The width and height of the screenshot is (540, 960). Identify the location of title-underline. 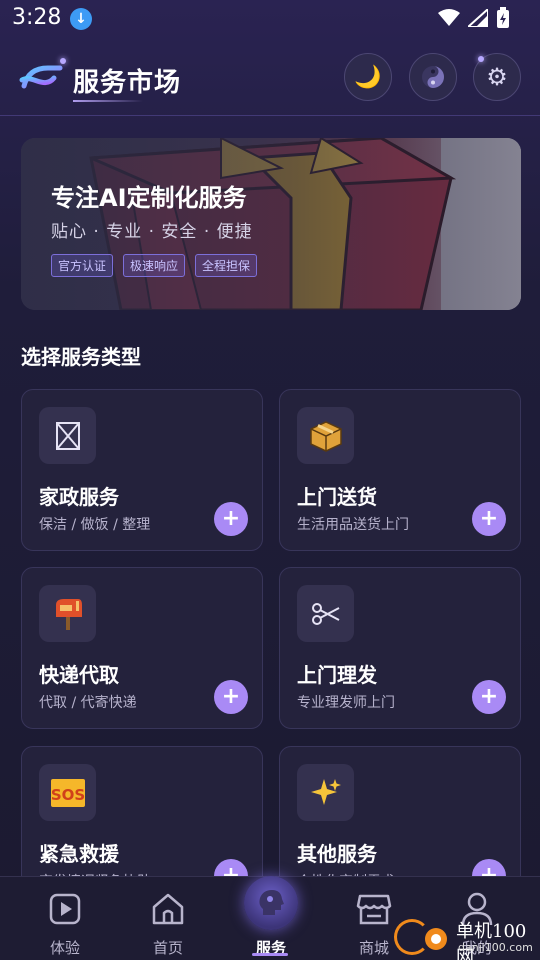
(108, 101).